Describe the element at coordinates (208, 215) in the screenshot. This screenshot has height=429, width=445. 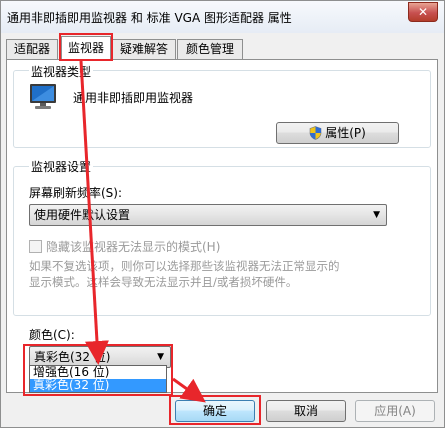
I see `refresh-rate-select: 使用硬件默认设置 ▼` at that location.